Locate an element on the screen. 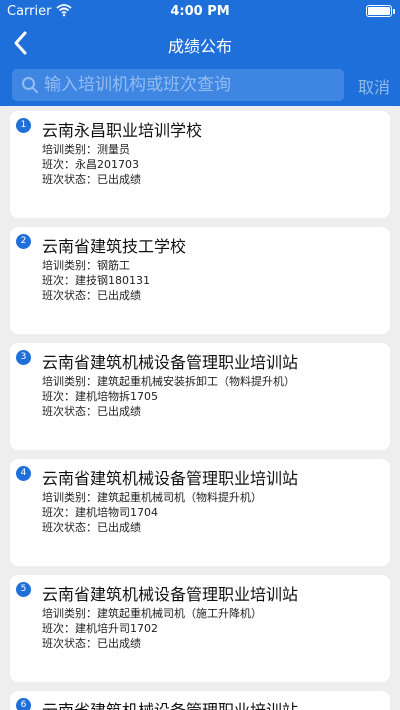 The height and width of the screenshot is (710, 400). training-type-line: 培训类别：测量员 is located at coordinates (86, 149).